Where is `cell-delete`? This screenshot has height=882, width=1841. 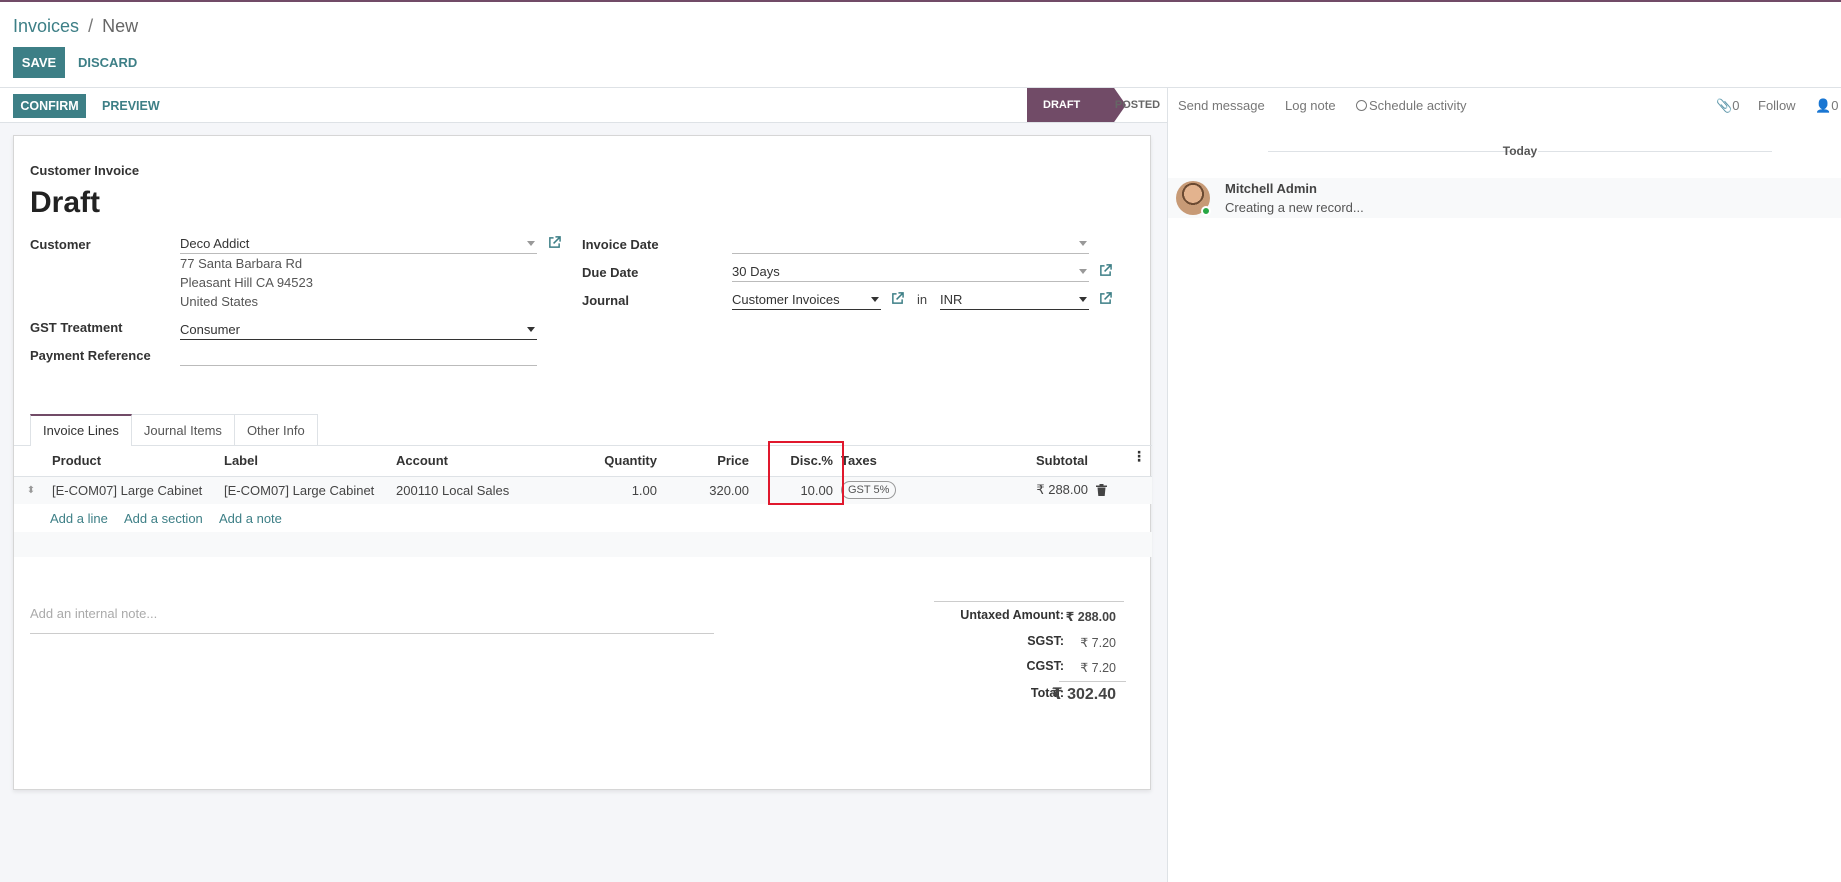 cell-delete is located at coordinates (1122, 490).